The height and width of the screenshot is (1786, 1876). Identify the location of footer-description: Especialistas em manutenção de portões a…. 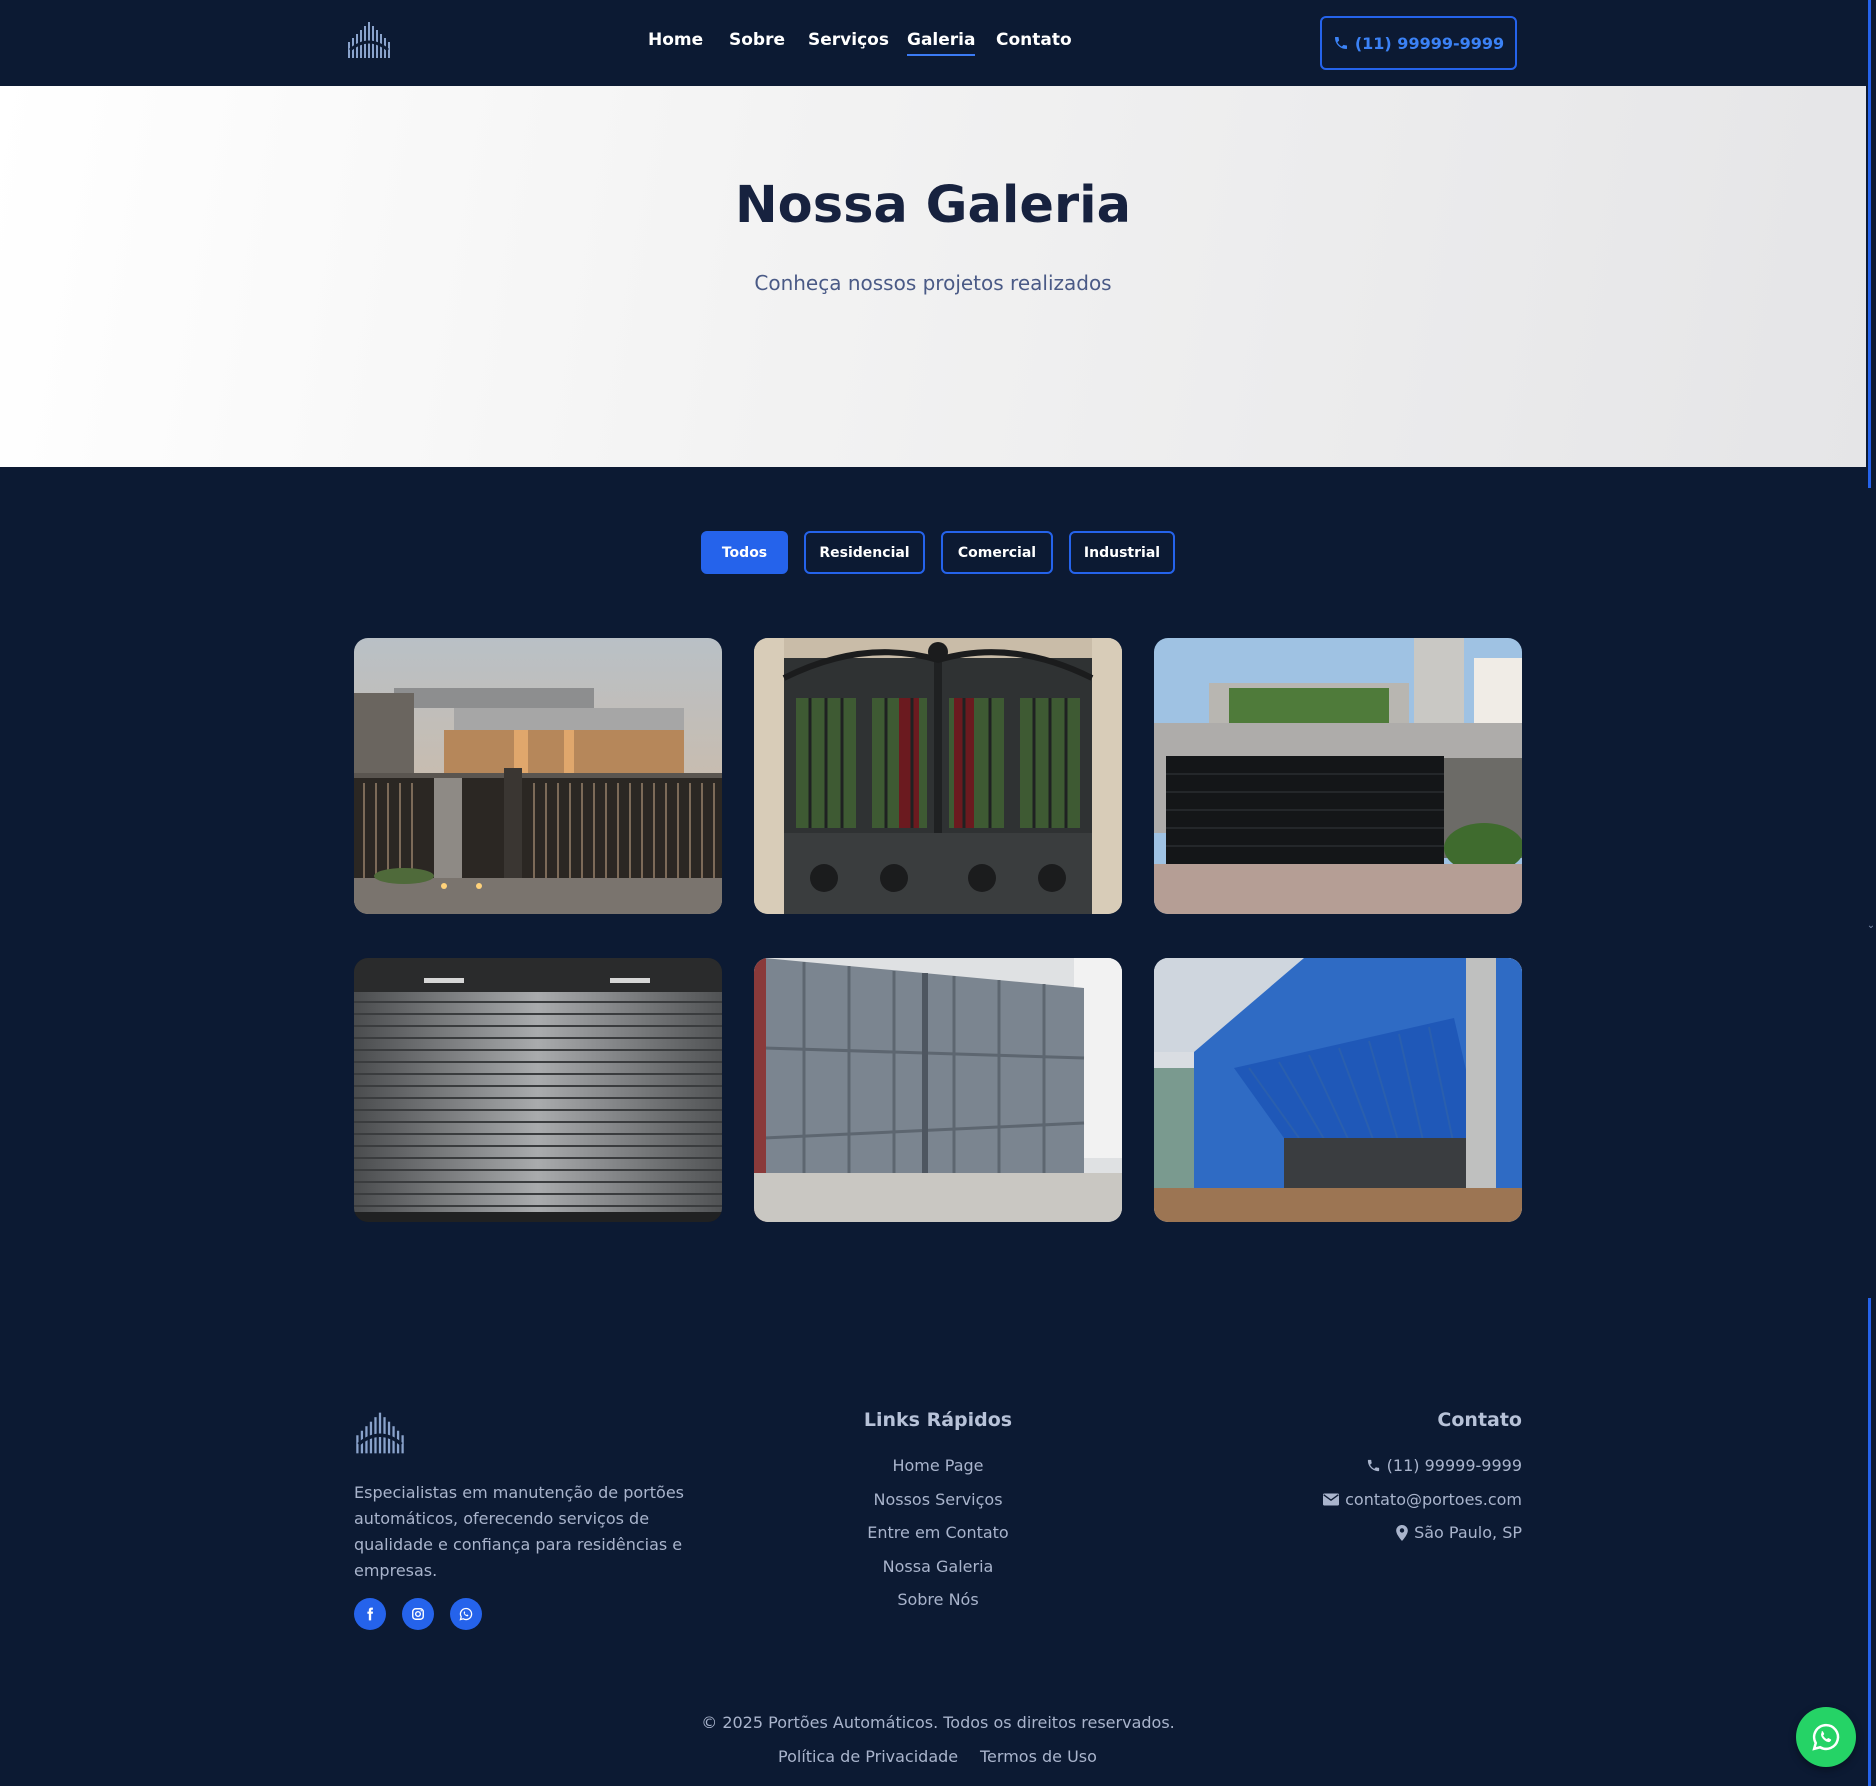
(519, 1531).